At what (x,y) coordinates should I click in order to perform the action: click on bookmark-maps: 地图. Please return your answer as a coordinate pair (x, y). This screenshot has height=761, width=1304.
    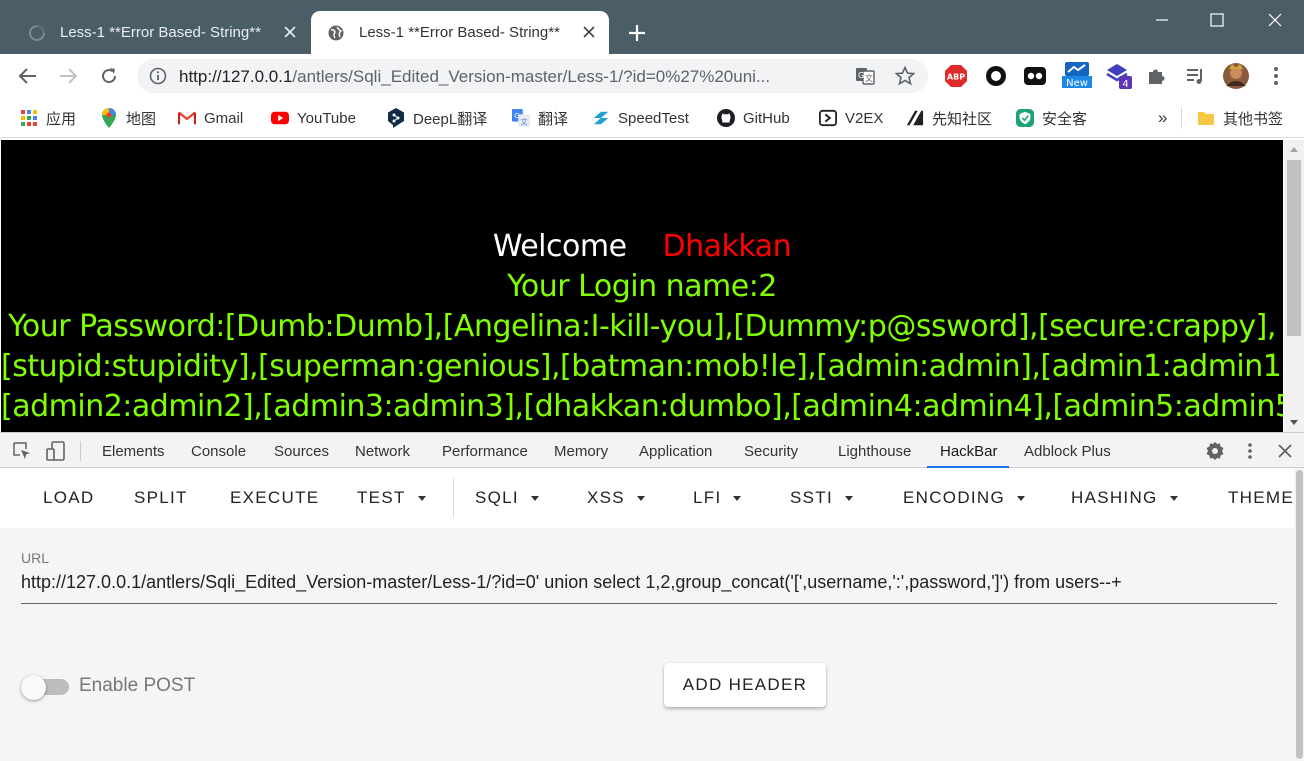
    Looking at the image, I should click on (128, 118).